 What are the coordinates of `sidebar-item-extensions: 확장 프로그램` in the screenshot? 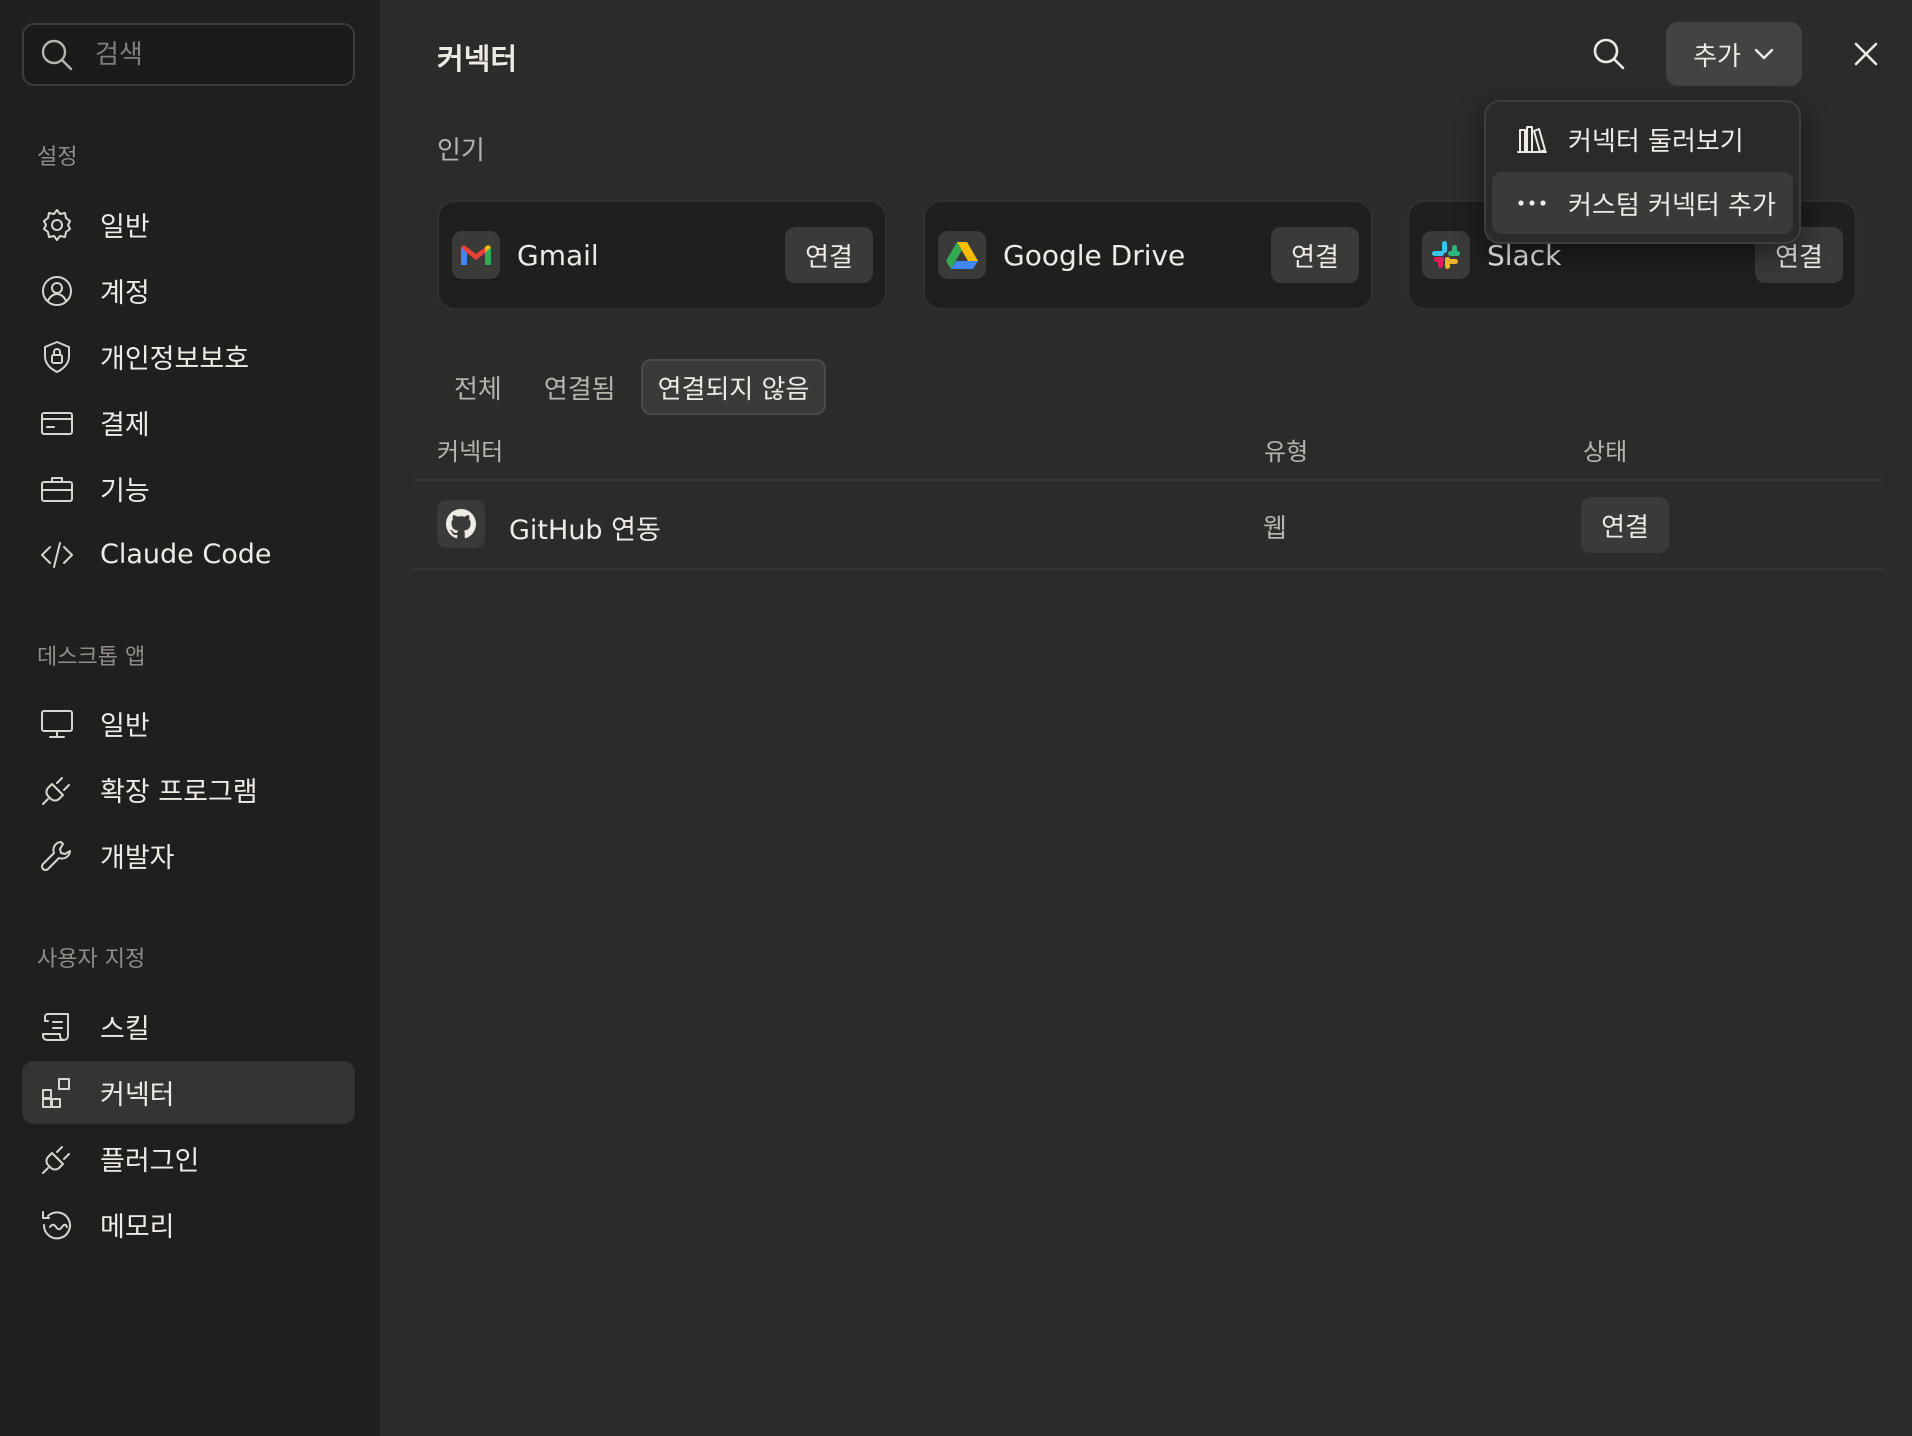 It's located at (188, 789).